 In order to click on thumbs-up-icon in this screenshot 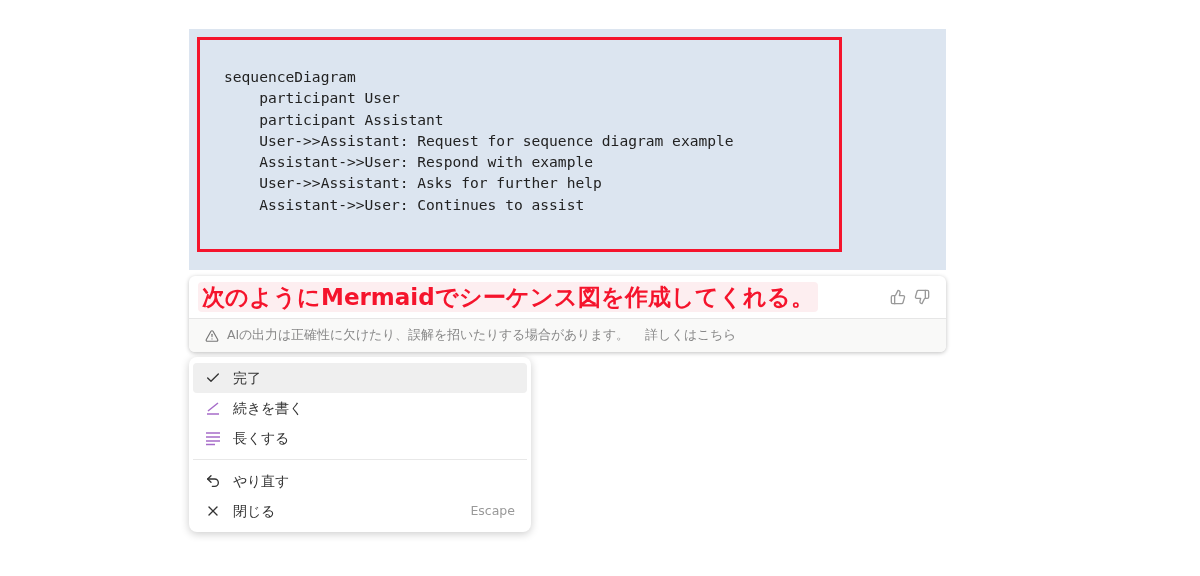, I will do `click(898, 297)`.